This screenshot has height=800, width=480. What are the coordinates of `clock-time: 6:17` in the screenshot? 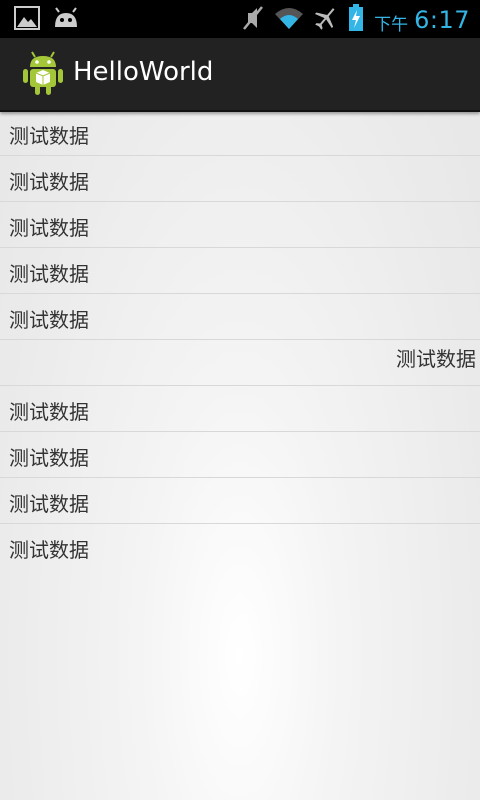 It's located at (442, 20).